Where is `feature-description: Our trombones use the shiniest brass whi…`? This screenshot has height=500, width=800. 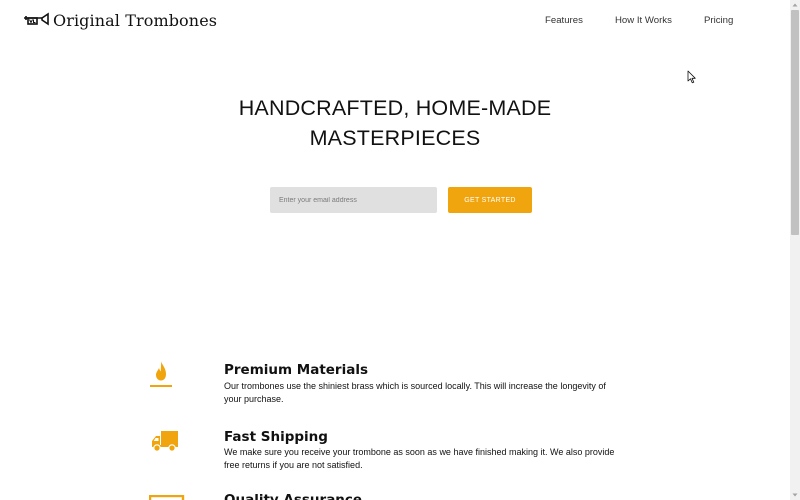
feature-description: Our trombones use the shiniest brass whi… is located at coordinates (415, 392).